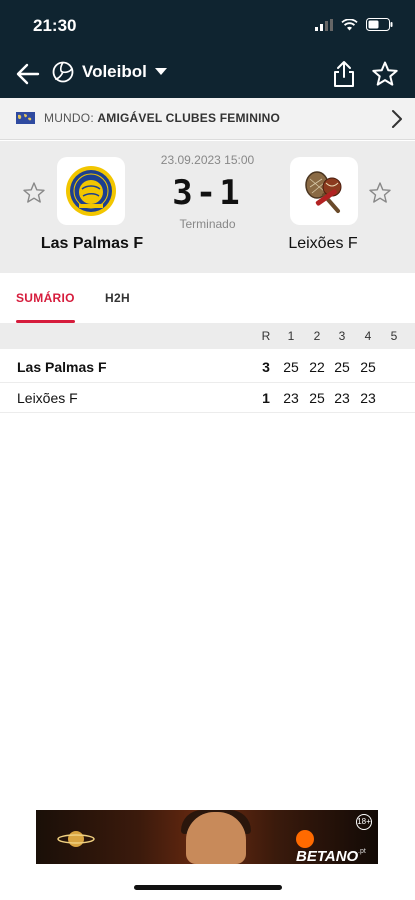 This screenshot has width=415, height=900. Describe the element at coordinates (379, 24) in the screenshot. I see `battery-icon` at that location.